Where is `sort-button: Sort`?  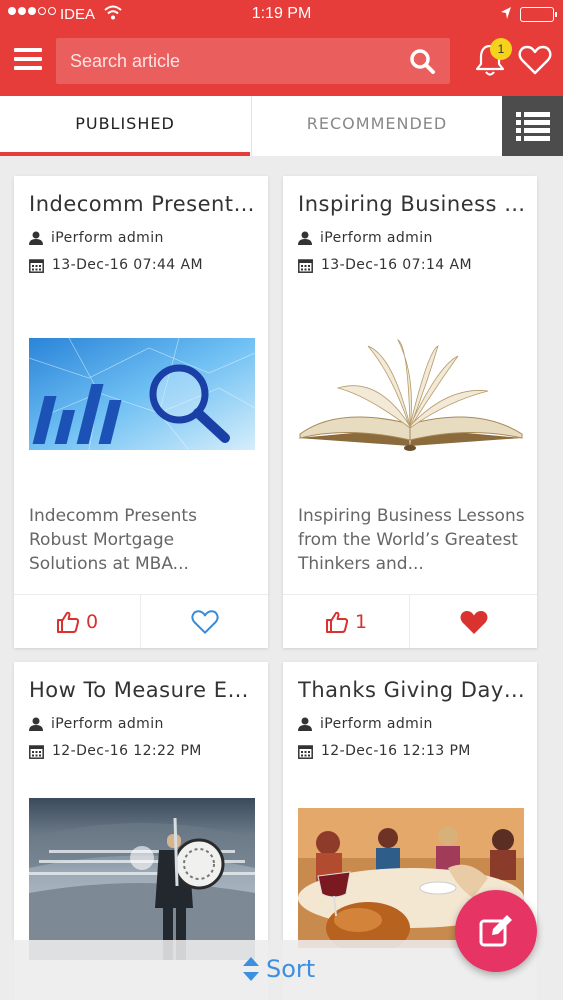 sort-button: Sort is located at coordinates (278, 969).